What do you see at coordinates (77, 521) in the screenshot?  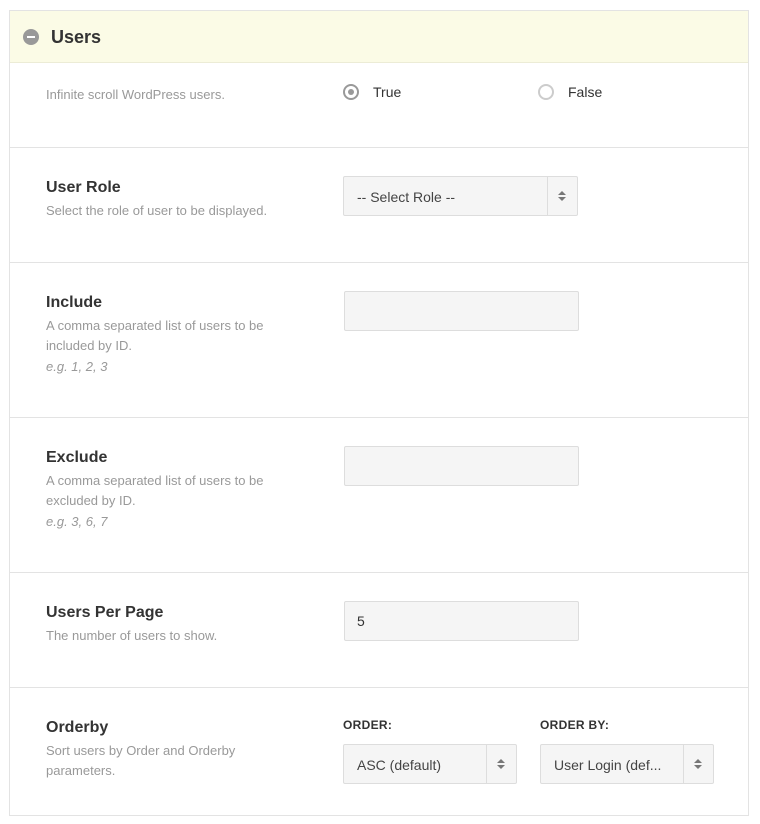 I see `exclude-example: e.g. 3, 6, 7` at bounding box center [77, 521].